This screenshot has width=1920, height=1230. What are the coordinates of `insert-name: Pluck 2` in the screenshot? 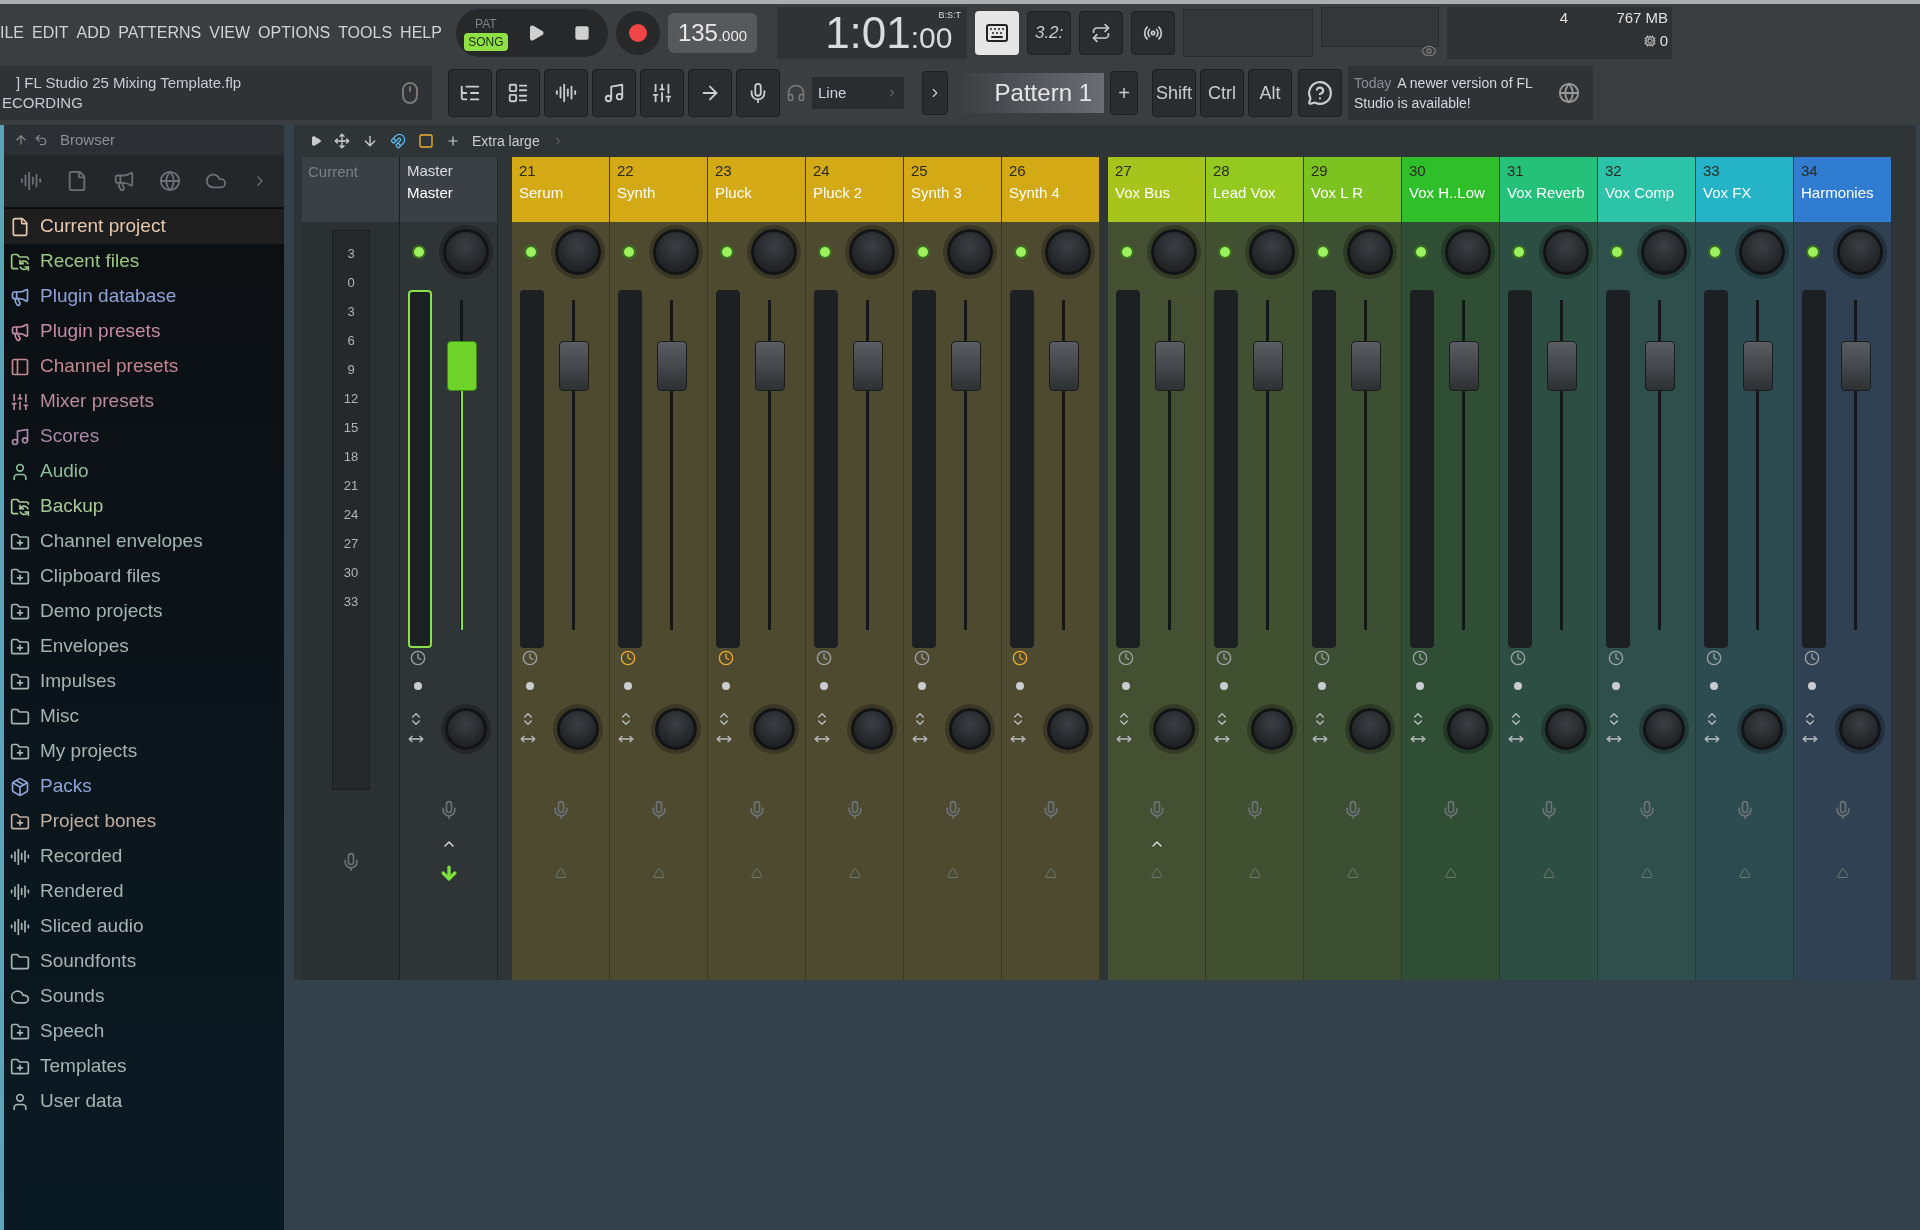 It's located at (838, 193).